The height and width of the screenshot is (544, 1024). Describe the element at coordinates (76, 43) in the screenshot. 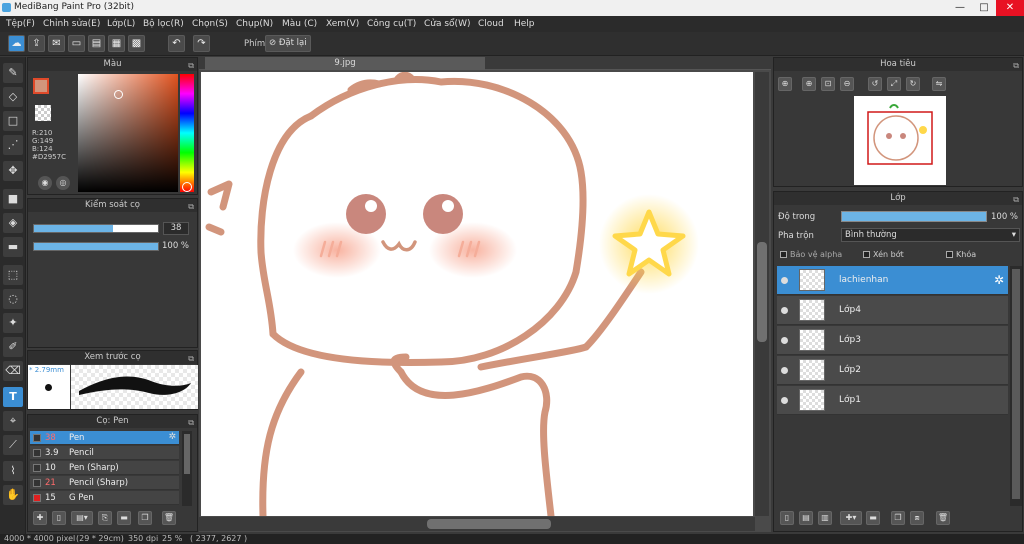

I see `message-icon: ▭` at that location.